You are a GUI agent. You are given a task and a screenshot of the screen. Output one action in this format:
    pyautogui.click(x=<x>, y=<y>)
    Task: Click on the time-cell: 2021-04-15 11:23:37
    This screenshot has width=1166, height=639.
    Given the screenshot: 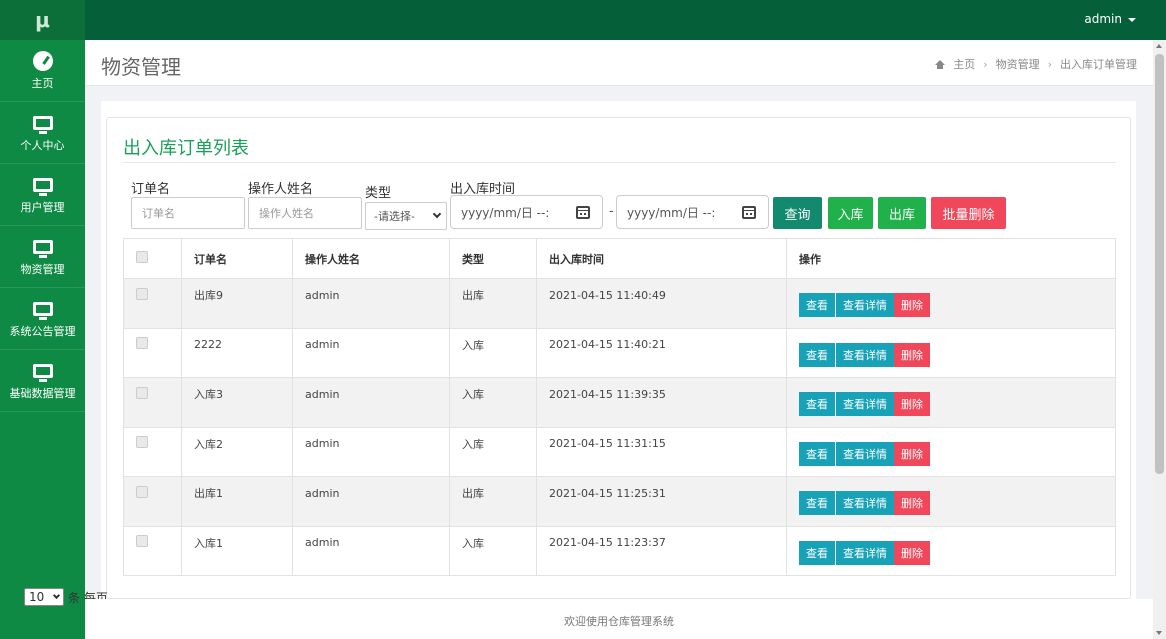 What is the action you would take?
    pyautogui.click(x=661, y=550)
    